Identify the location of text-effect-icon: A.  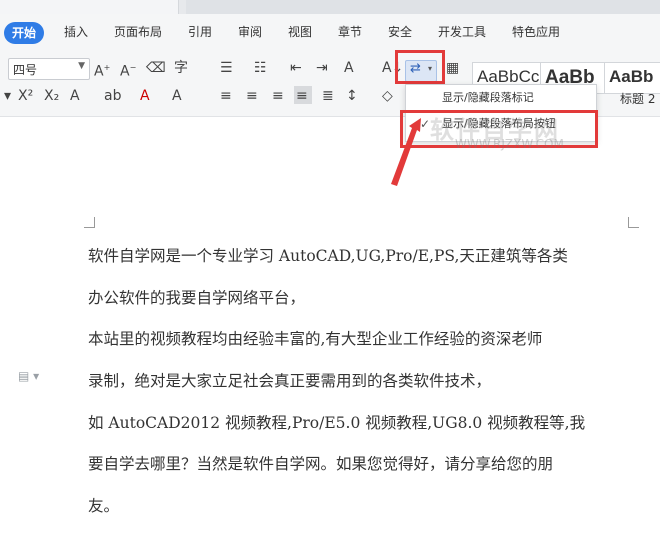
(349, 68).